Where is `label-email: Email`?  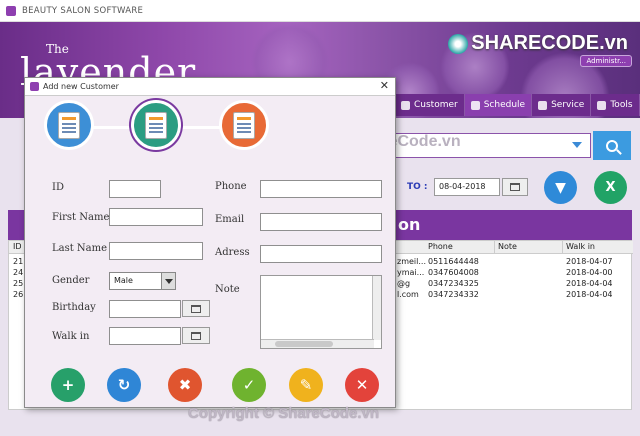 label-email: Email is located at coordinates (230, 219).